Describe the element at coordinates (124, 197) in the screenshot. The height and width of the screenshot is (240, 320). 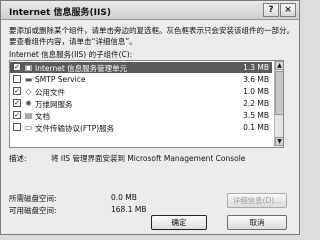
I see `required-space-value: 0.0 MB` at that location.